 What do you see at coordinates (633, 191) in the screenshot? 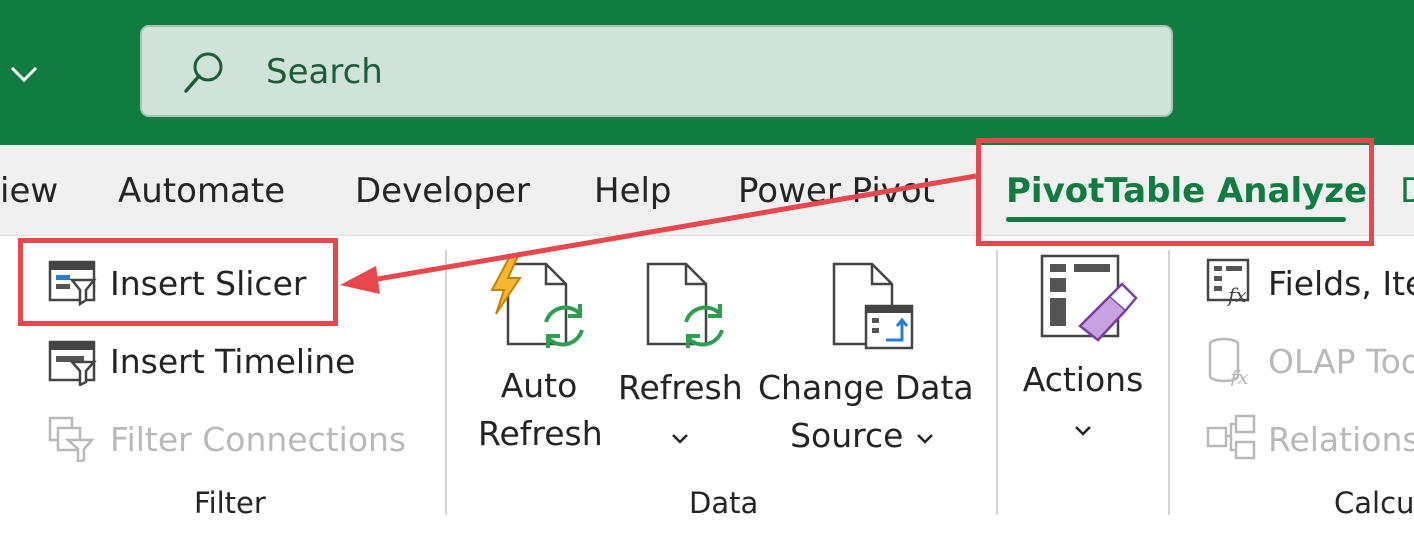
I see `tab-help: Help` at bounding box center [633, 191].